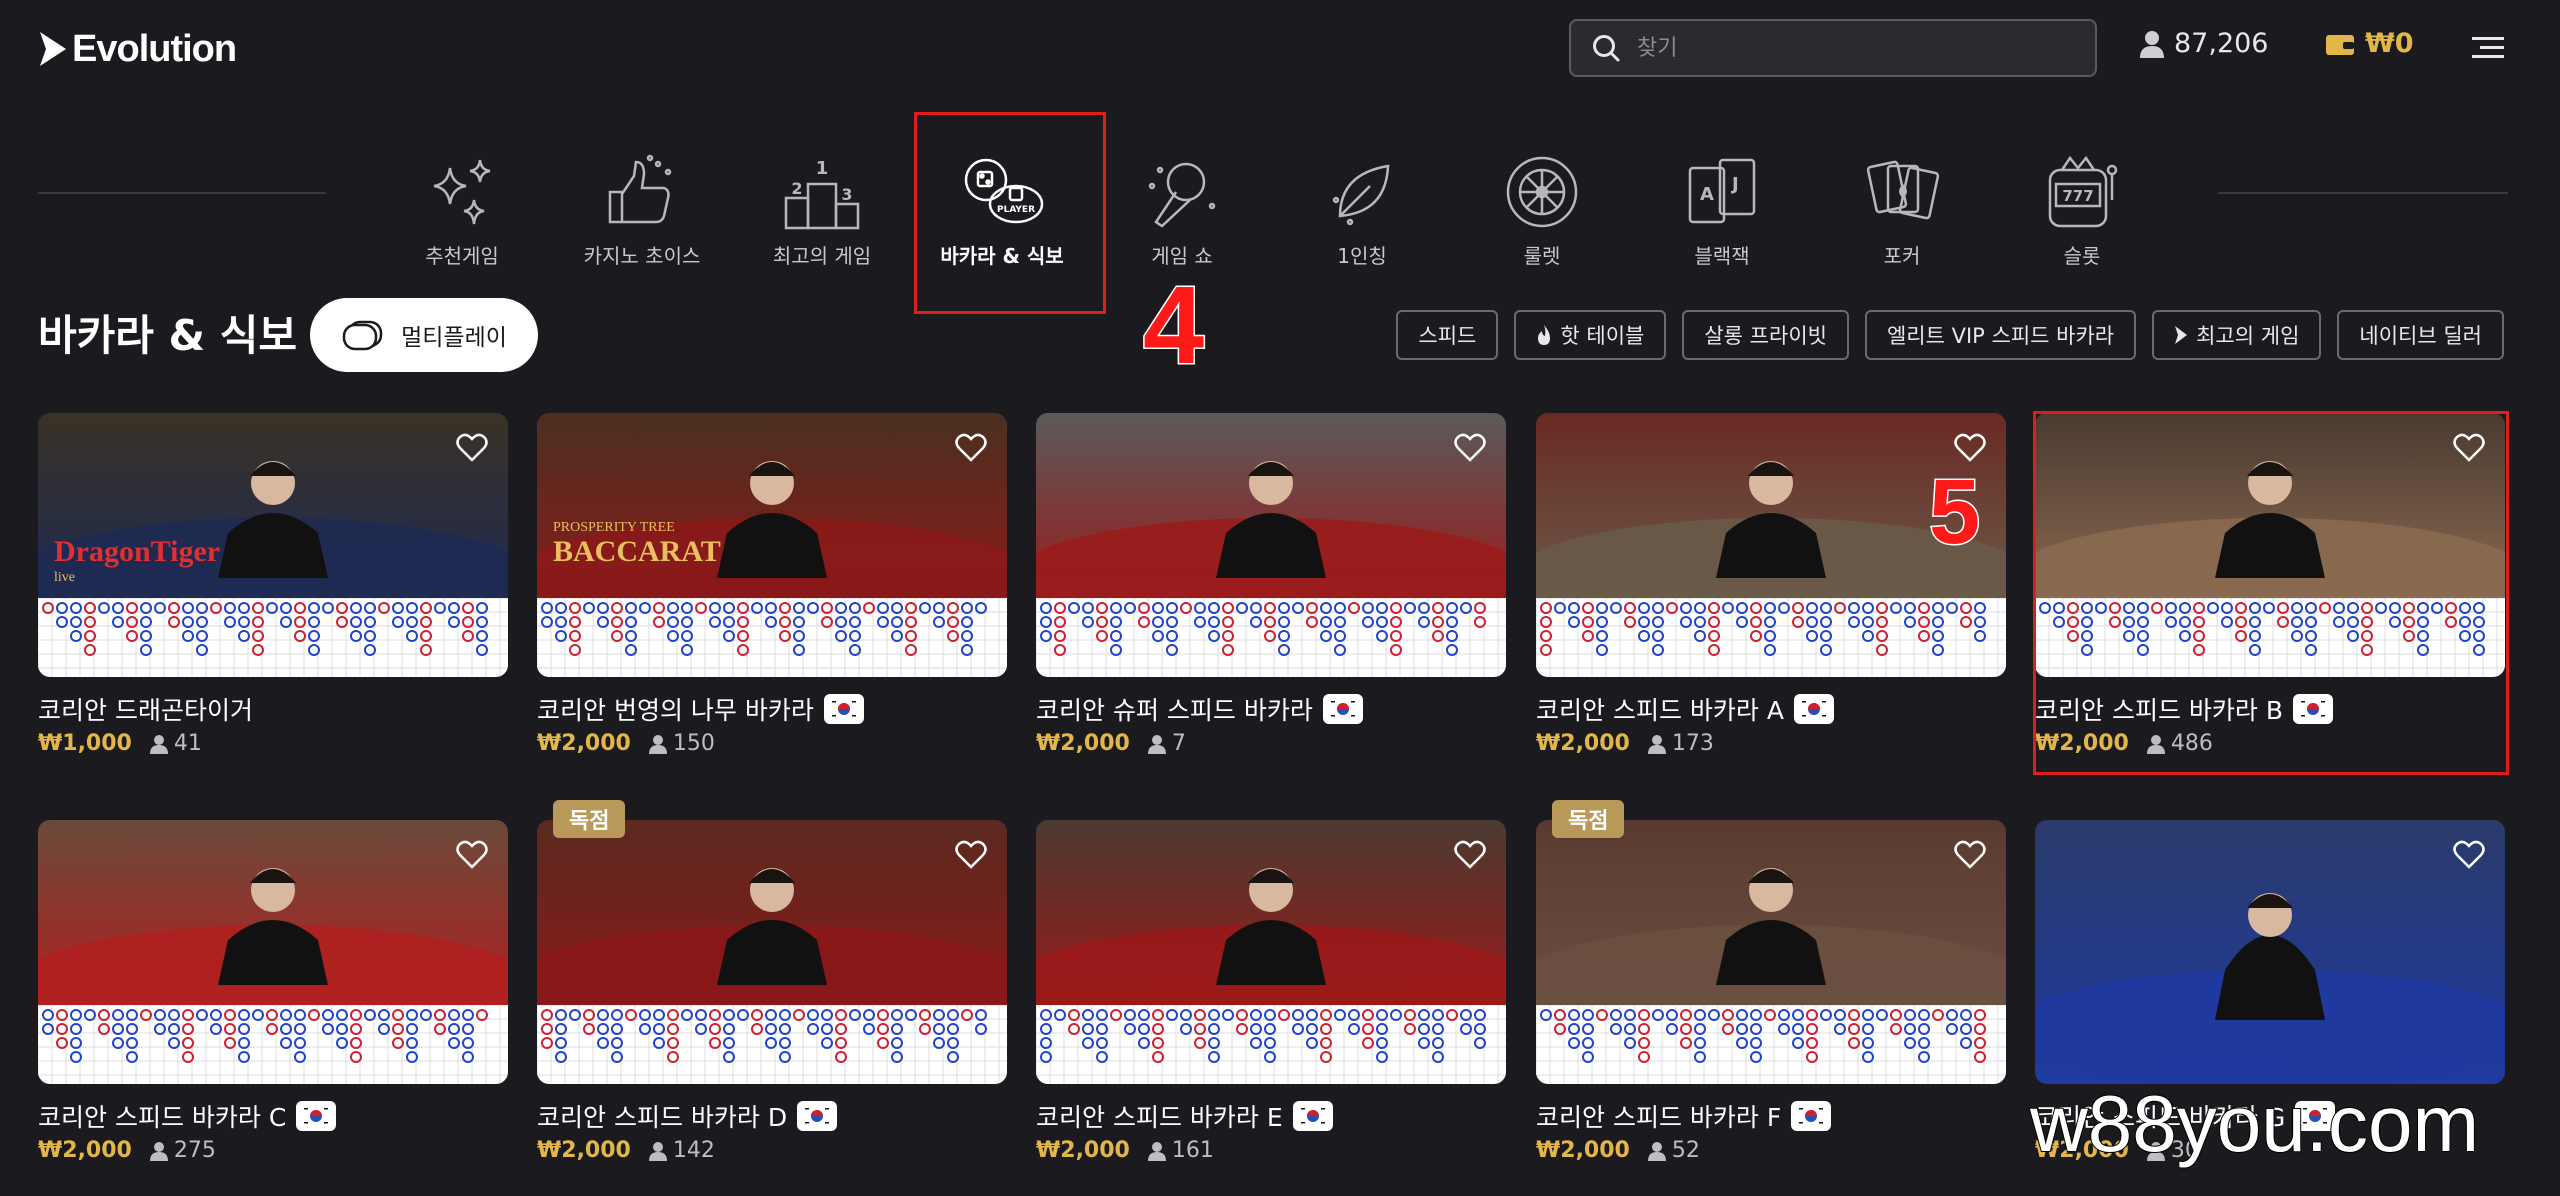 The height and width of the screenshot is (1196, 2560). I want to click on player-count-value: 7, so click(1178, 743).